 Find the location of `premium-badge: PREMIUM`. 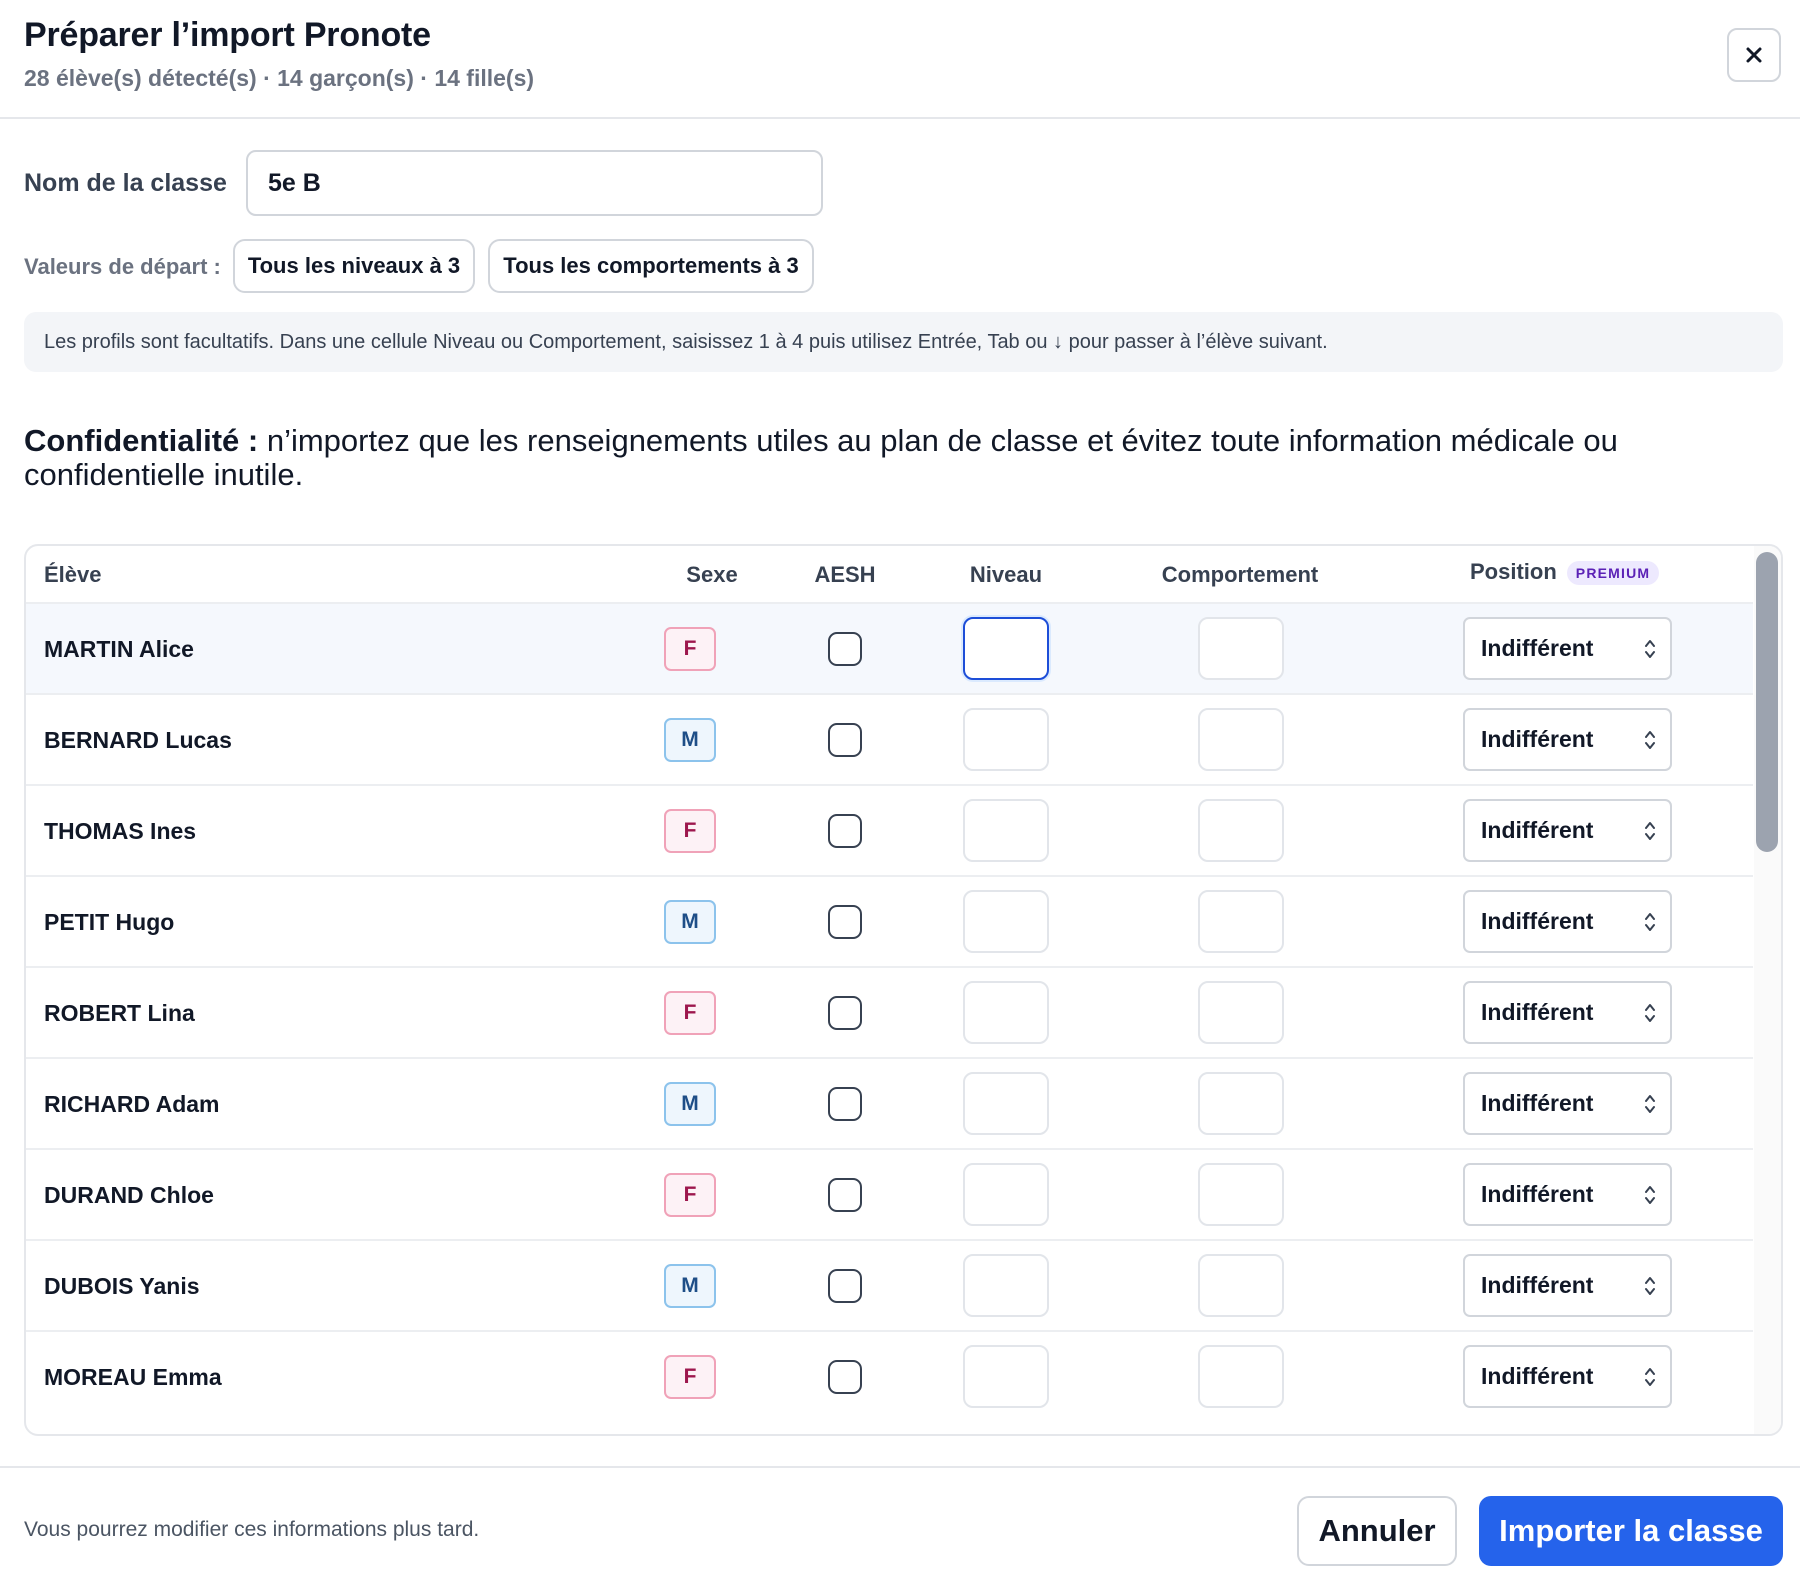

premium-badge: PREMIUM is located at coordinates (1613, 573).